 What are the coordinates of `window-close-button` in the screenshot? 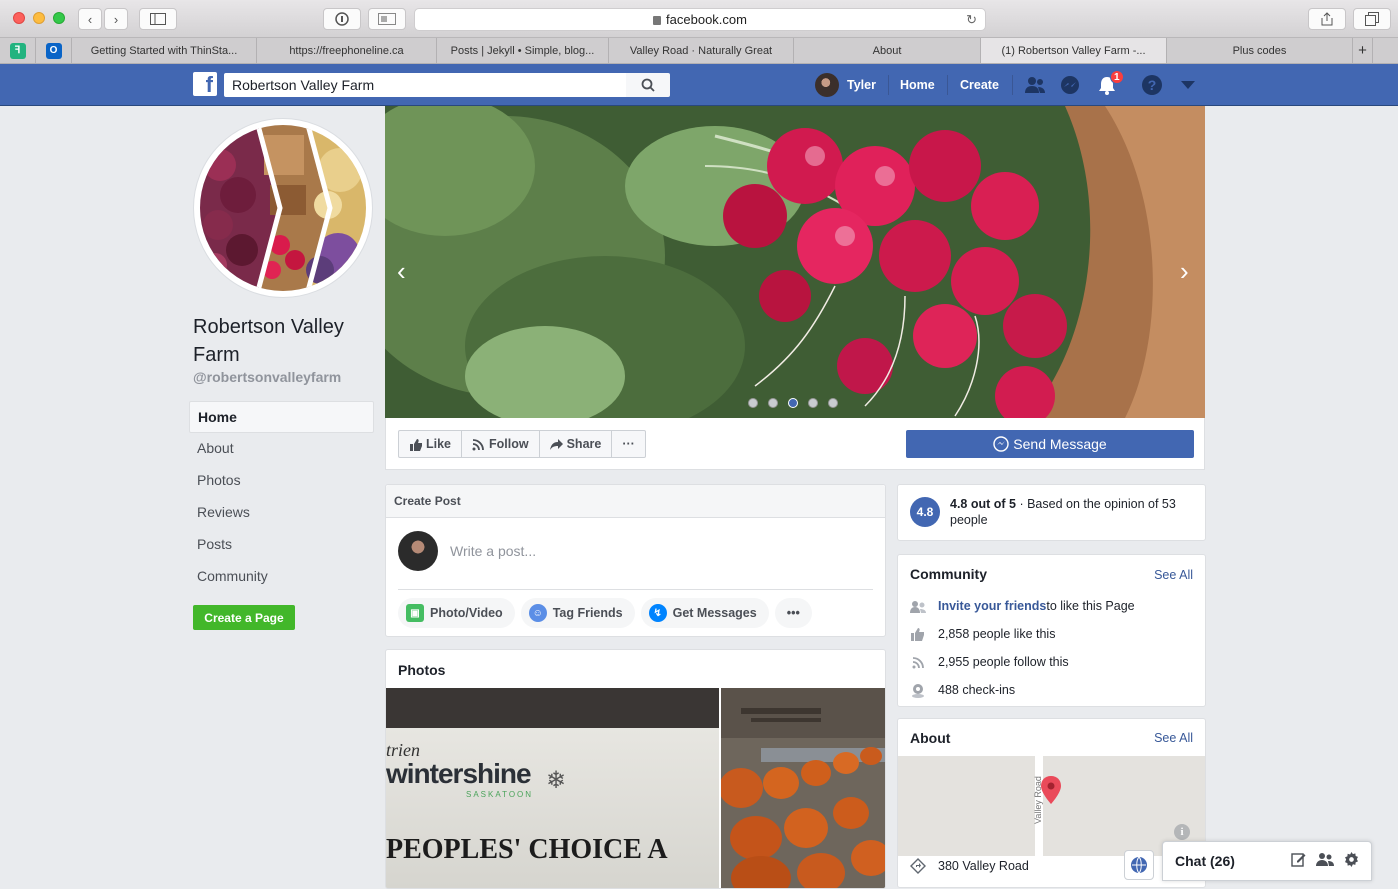 It's located at (19, 18).